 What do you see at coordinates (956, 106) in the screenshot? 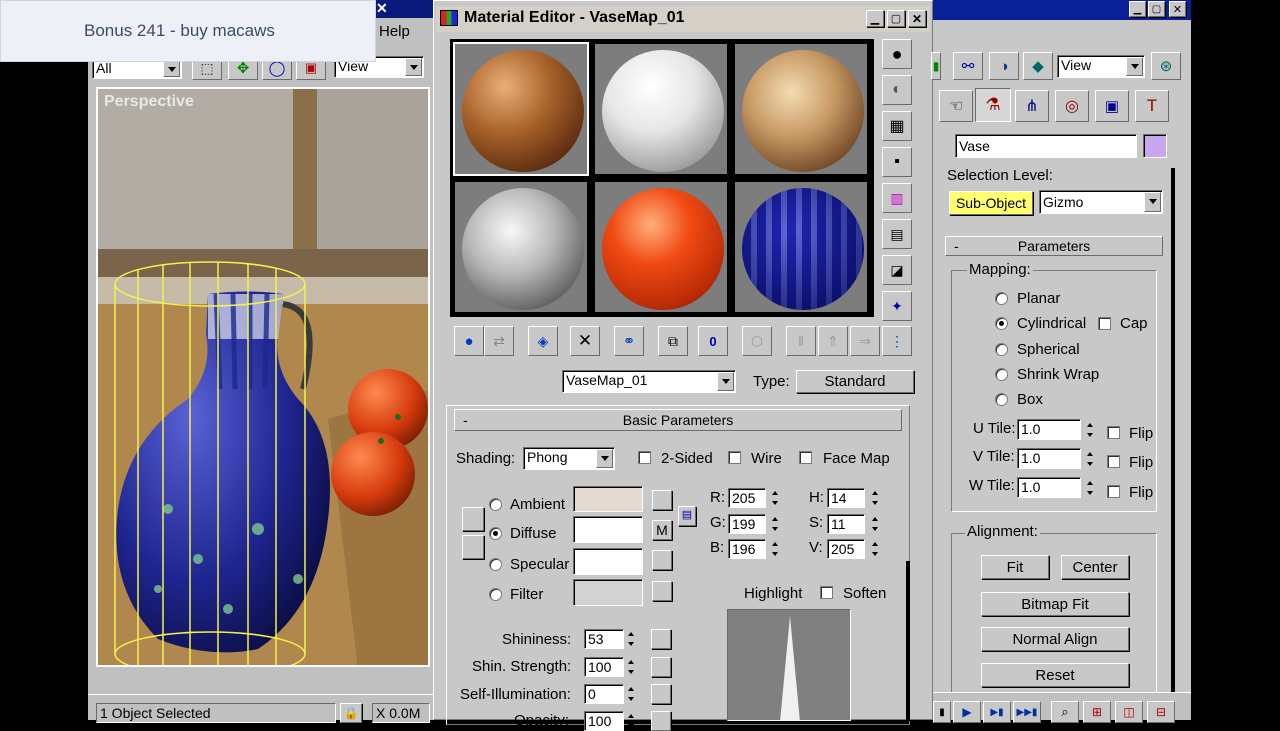
I see `tab-create: ☜` at bounding box center [956, 106].